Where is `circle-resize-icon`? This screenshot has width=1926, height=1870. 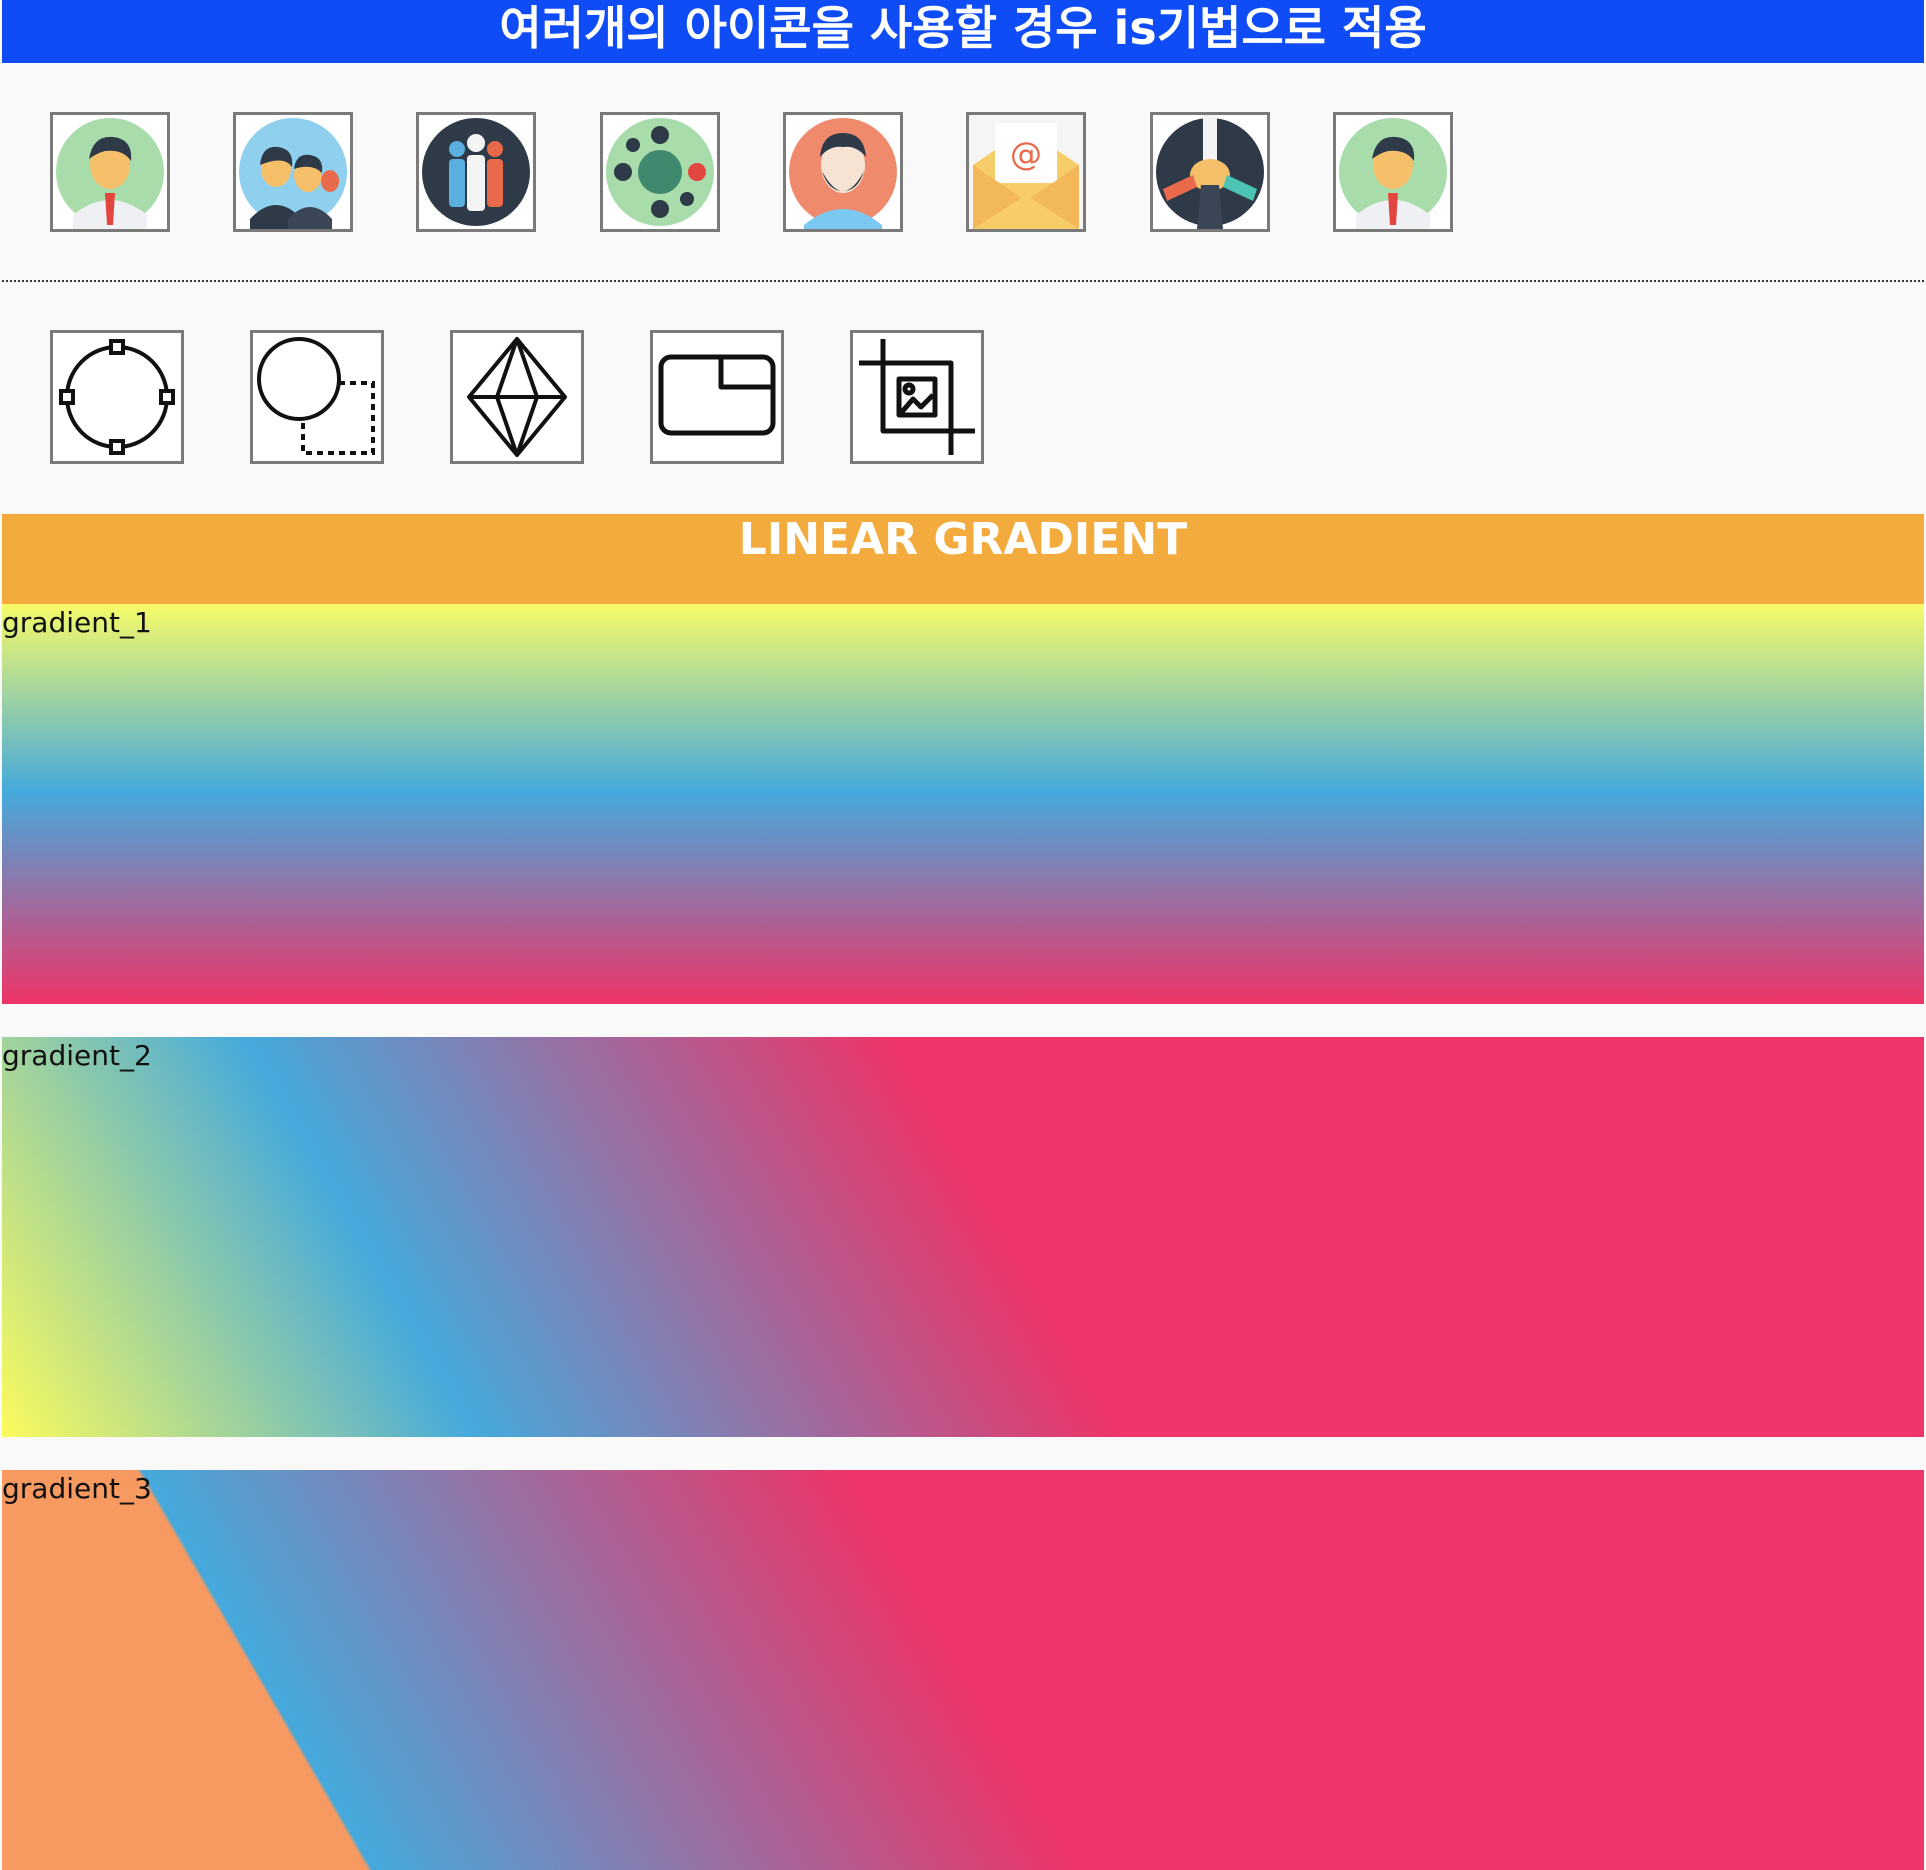 circle-resize-icon is located at coordinates (317, 397).